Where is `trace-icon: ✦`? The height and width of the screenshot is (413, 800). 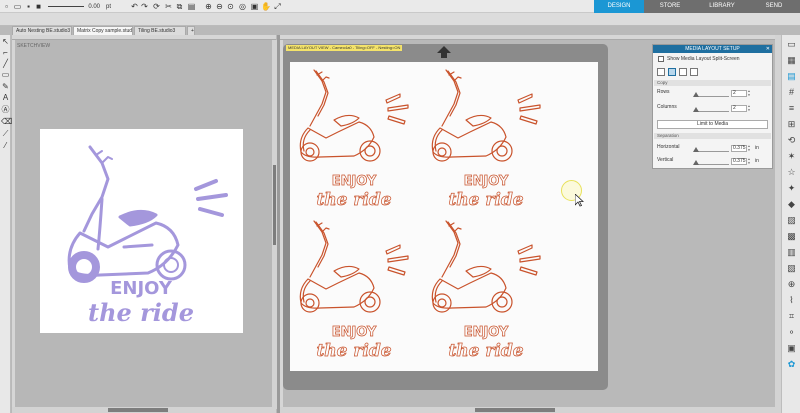
trace-icon: ✦ is located at coordinates (791, 188).